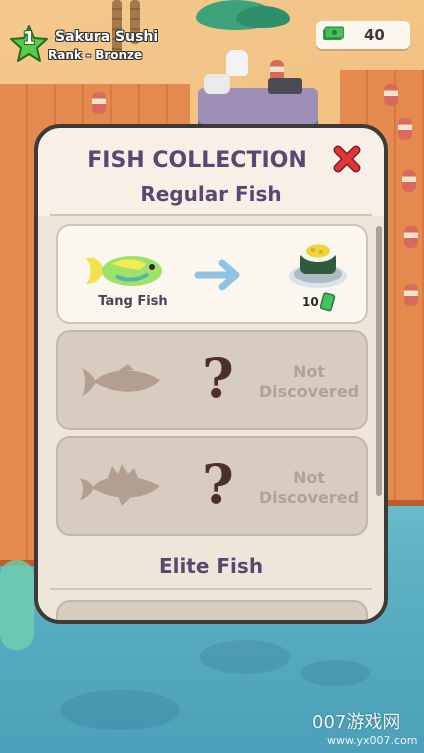 The width and height of the screenshot is (424, 753). I want to click on grill, so click(285, 86).